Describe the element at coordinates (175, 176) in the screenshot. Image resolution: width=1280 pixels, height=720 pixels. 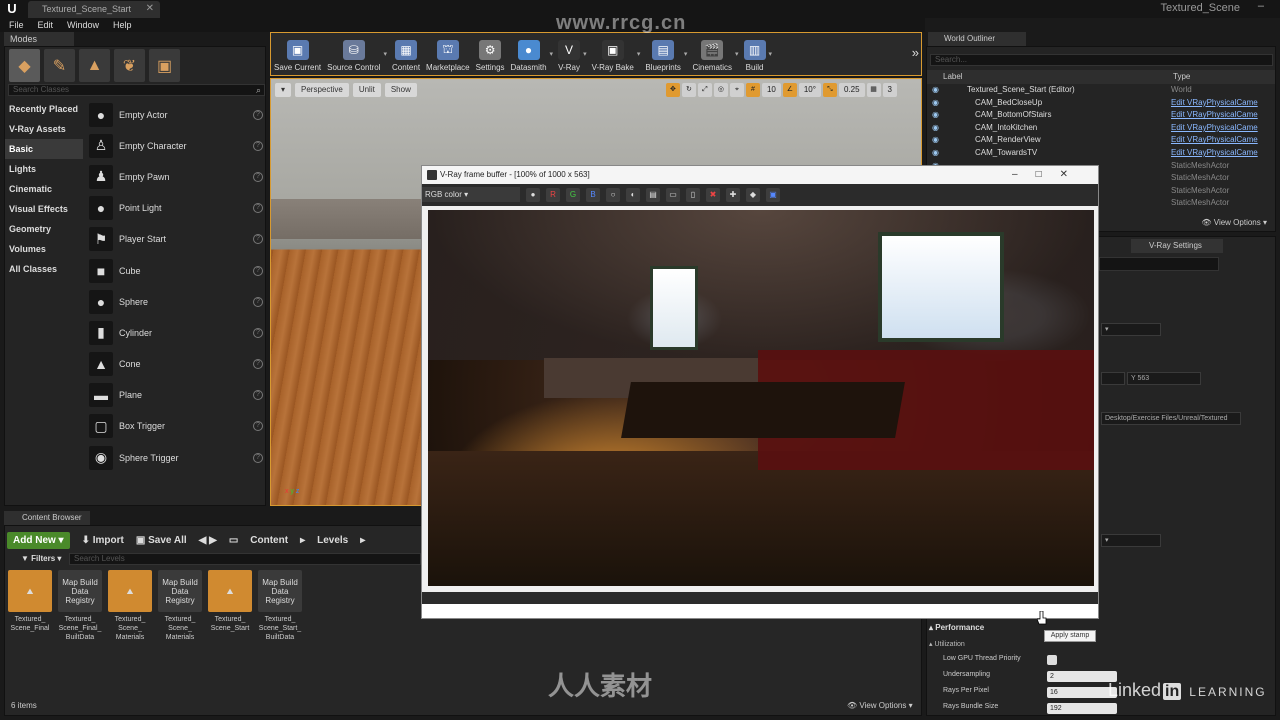
I see `class-item: ♟ Empty Pawn?` at that location.